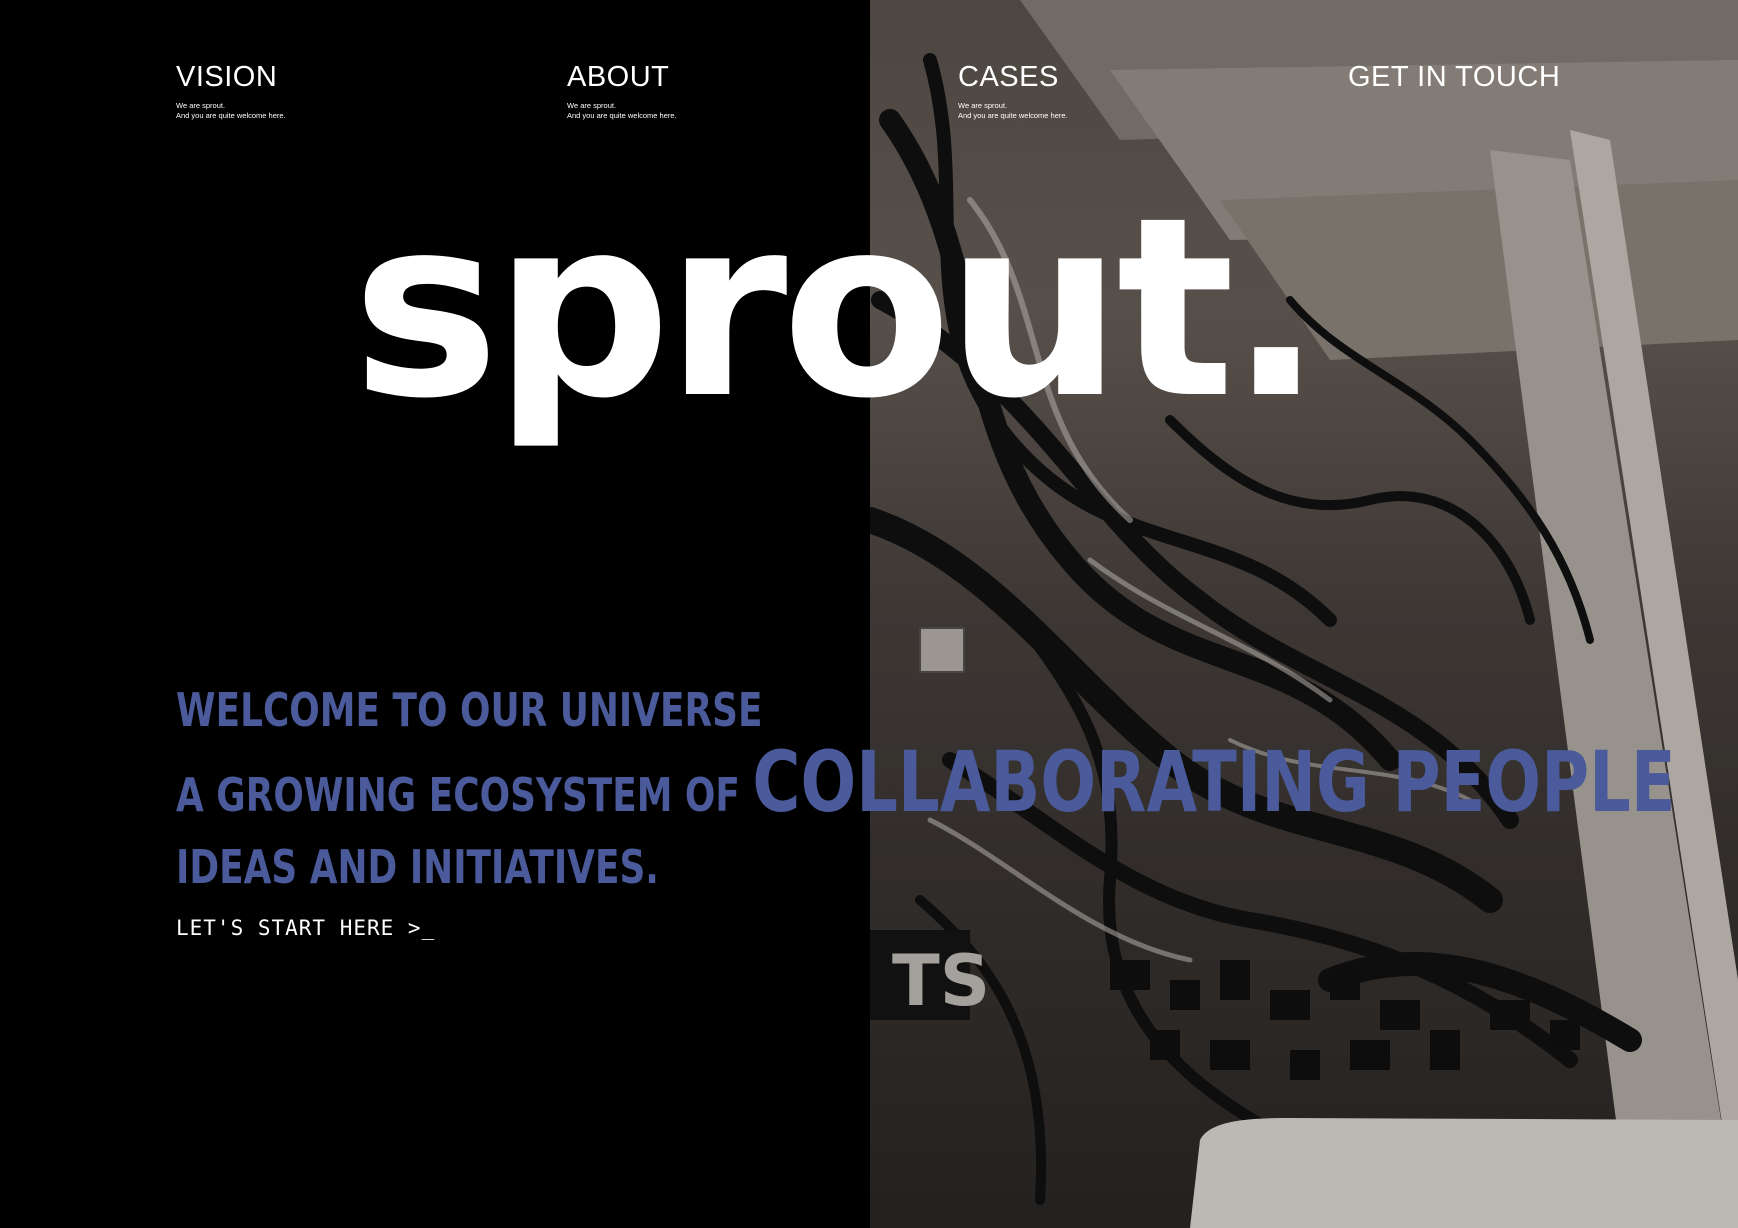 This screenshot has height=1228, width=1738. I want to click on nav-item-label: GET IN TOUCH, so click(1454, 77).